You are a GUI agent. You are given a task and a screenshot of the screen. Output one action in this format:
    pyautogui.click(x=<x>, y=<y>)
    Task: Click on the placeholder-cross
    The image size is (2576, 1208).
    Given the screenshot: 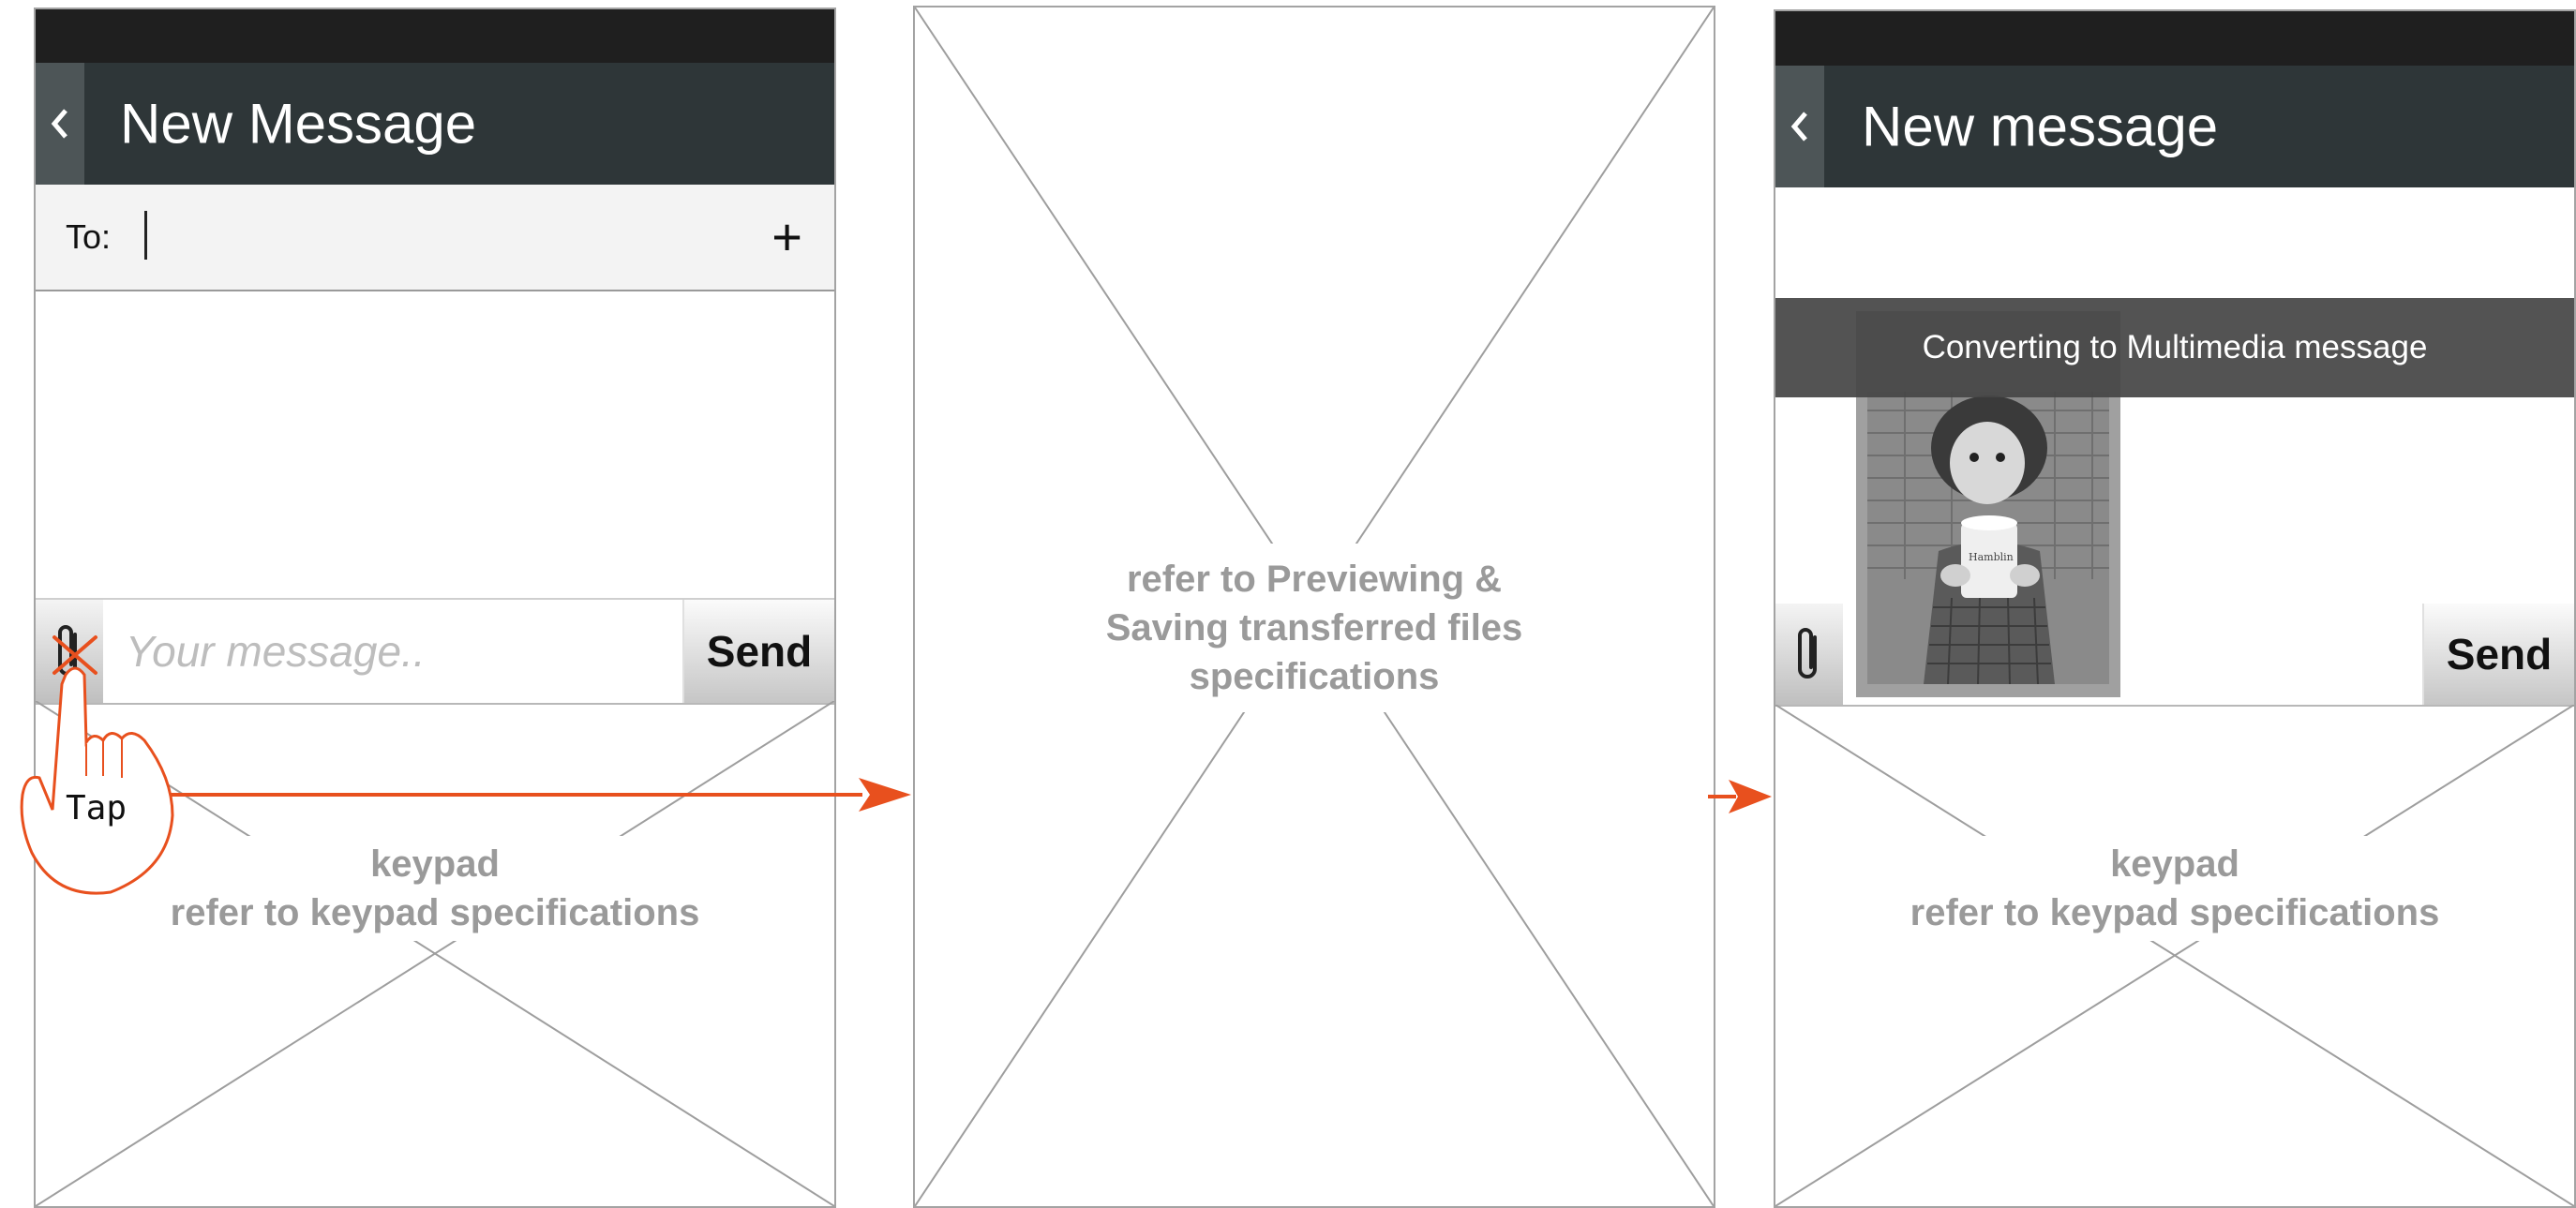 What is the action you would take?
    pyautogui.click(x=2174, y=956)
    